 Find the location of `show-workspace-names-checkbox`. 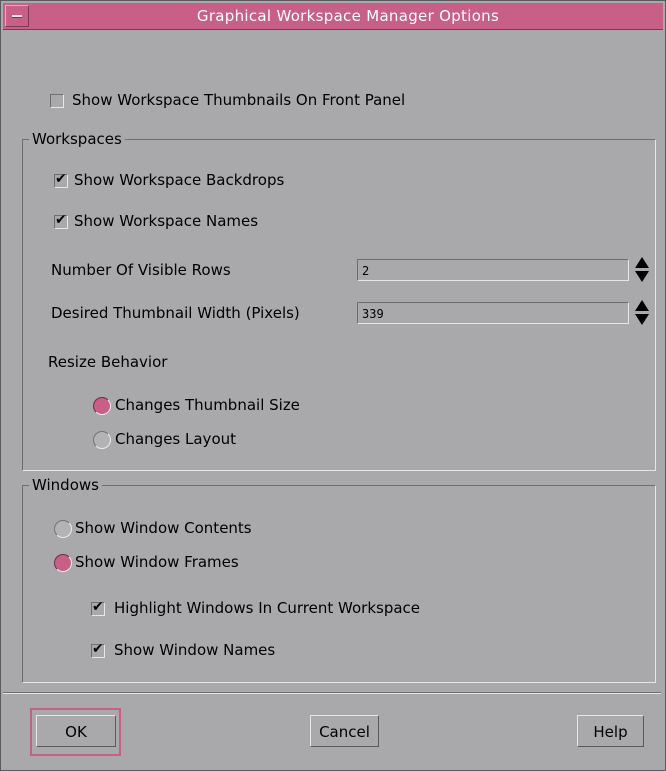

show-workspace-names-checkbox is located at coordinates (61, 220).